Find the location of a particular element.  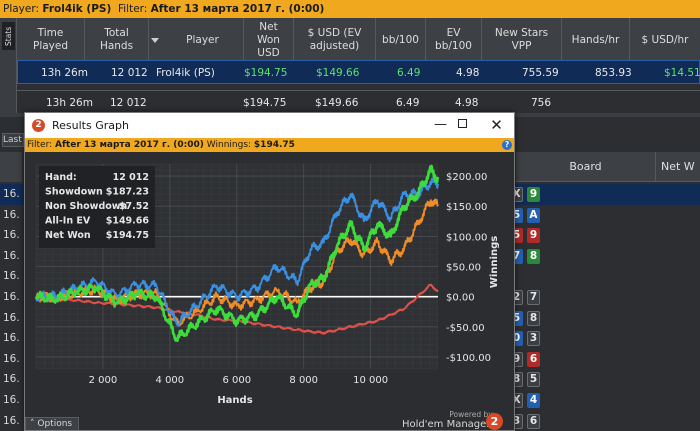

player-label: Player: is located at coordinates (21, 9).